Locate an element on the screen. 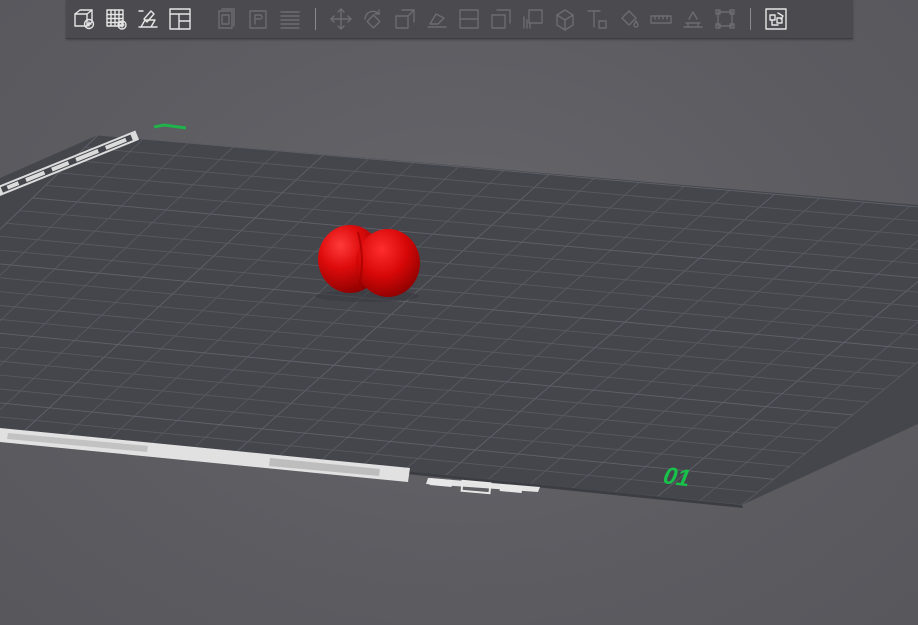 The width and height of the screenshot is (918, 625). plate-corner-mark is located at coordinates (170, 126).